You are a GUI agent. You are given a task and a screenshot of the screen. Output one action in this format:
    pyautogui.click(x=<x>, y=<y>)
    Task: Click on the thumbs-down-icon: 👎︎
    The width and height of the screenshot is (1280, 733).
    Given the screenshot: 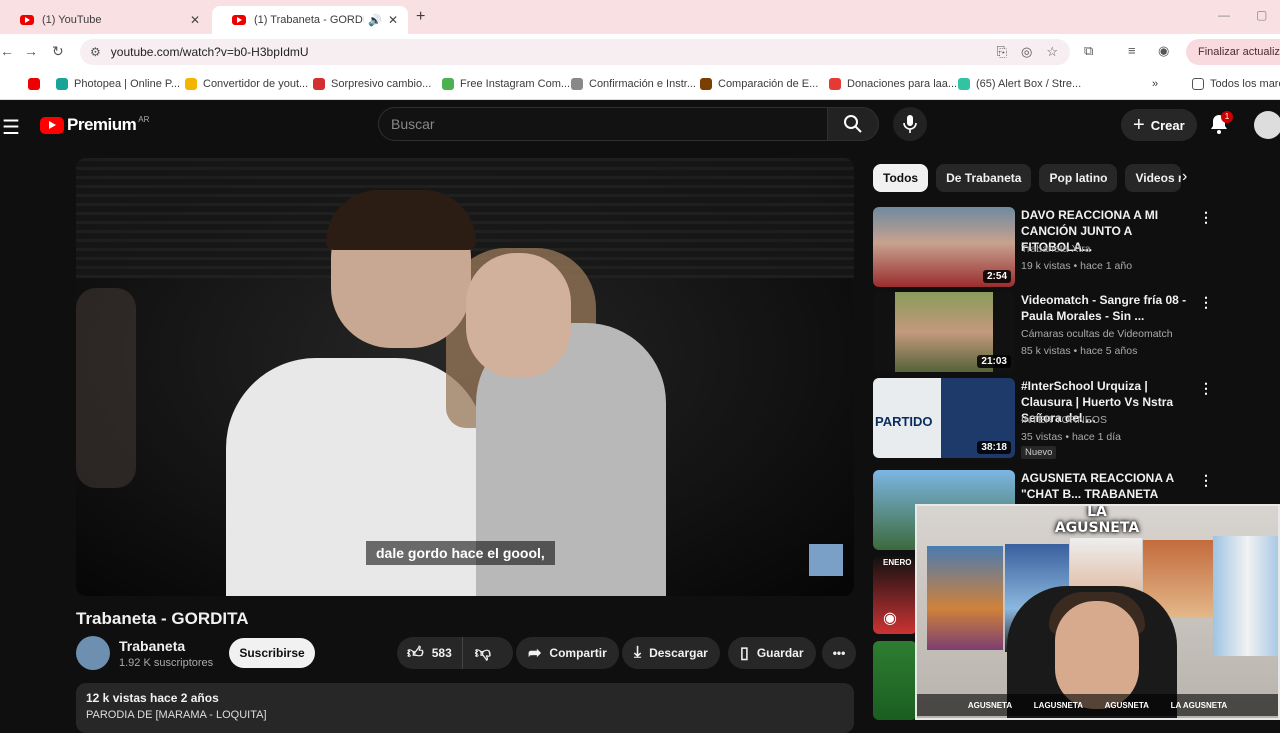 What is the action you would take?
    pyautogui.click(x=483, y=653)
    